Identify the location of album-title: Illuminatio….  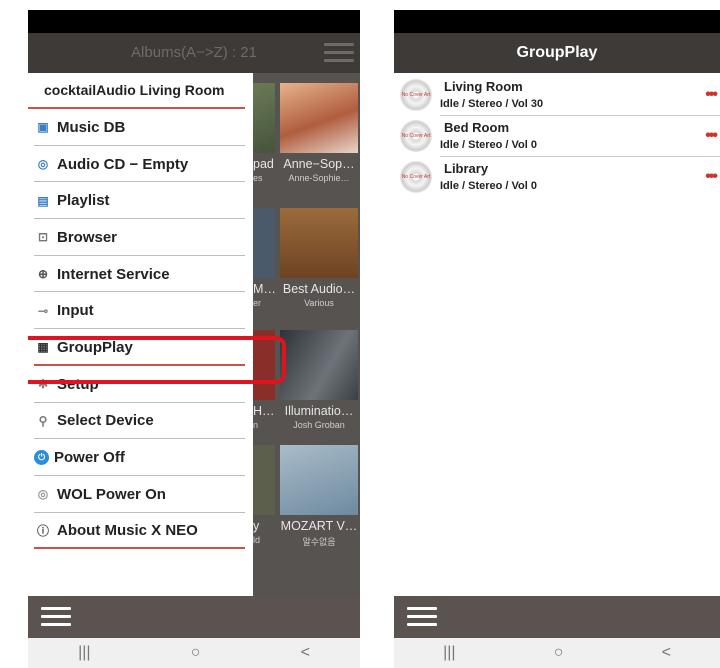
(319, 411).